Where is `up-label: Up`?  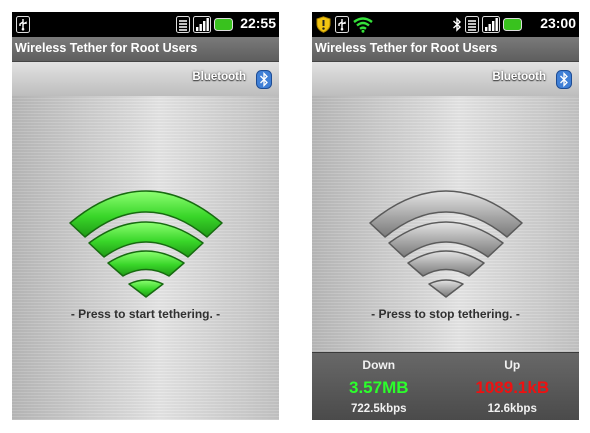
up-label: Up is located at coordinates (512, 365).